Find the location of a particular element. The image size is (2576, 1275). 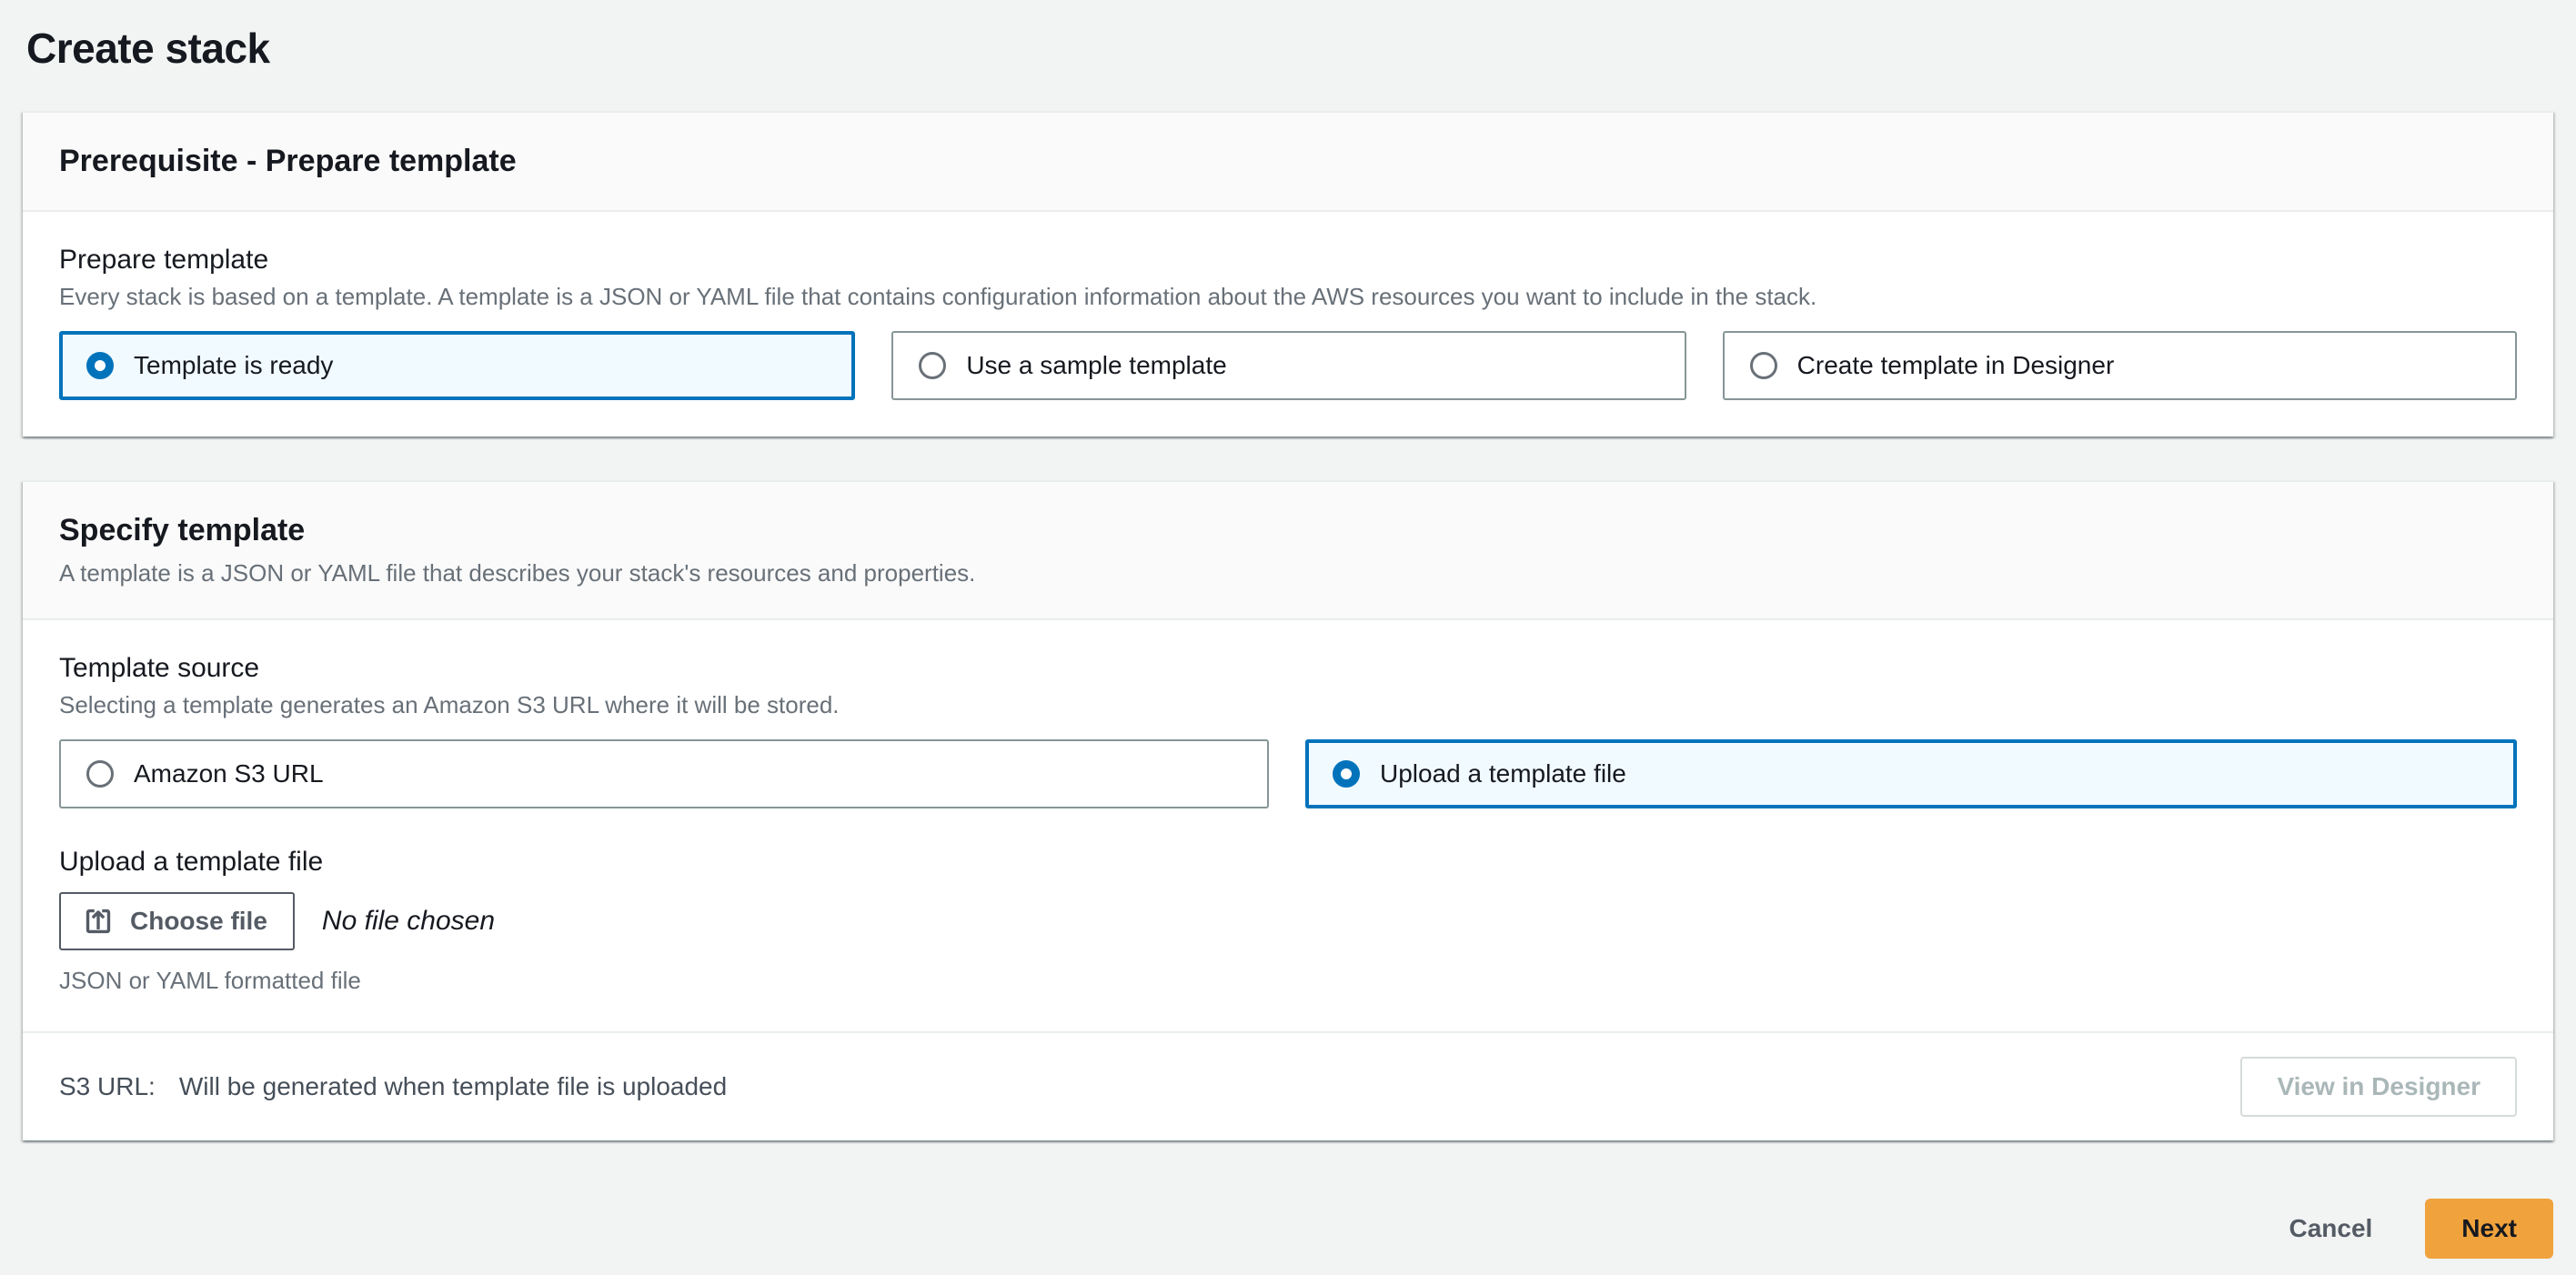

prerequisite-card-title: Prerequisite - Prepare template is located at coordinates (288, 161).